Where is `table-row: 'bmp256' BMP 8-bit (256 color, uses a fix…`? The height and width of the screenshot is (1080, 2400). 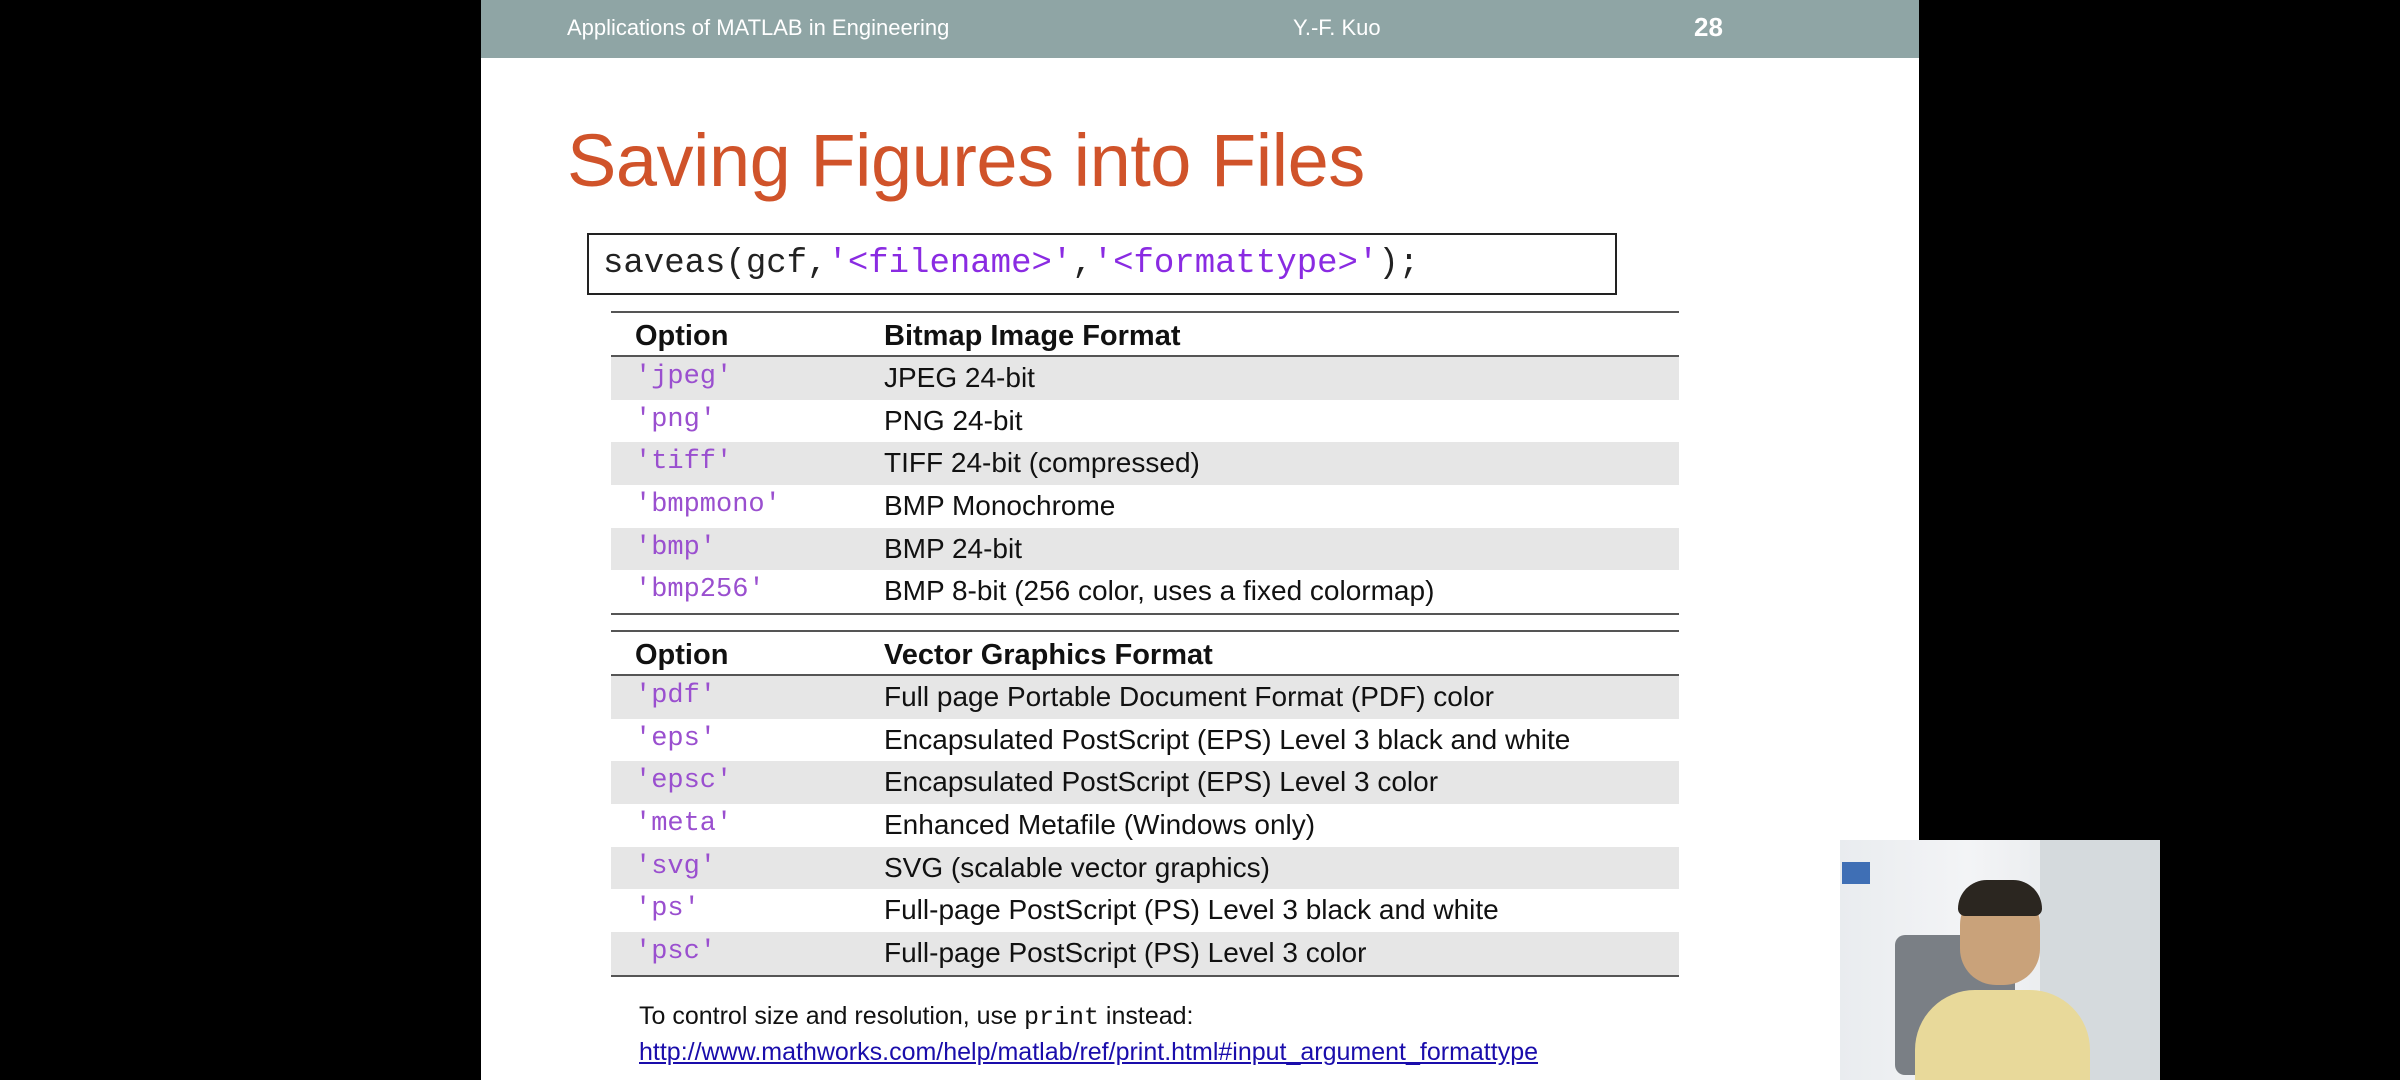
table-row: 'bmp256' BMP 8-bit (256 color, uses a fix… is located at coordinates (1145, 591).